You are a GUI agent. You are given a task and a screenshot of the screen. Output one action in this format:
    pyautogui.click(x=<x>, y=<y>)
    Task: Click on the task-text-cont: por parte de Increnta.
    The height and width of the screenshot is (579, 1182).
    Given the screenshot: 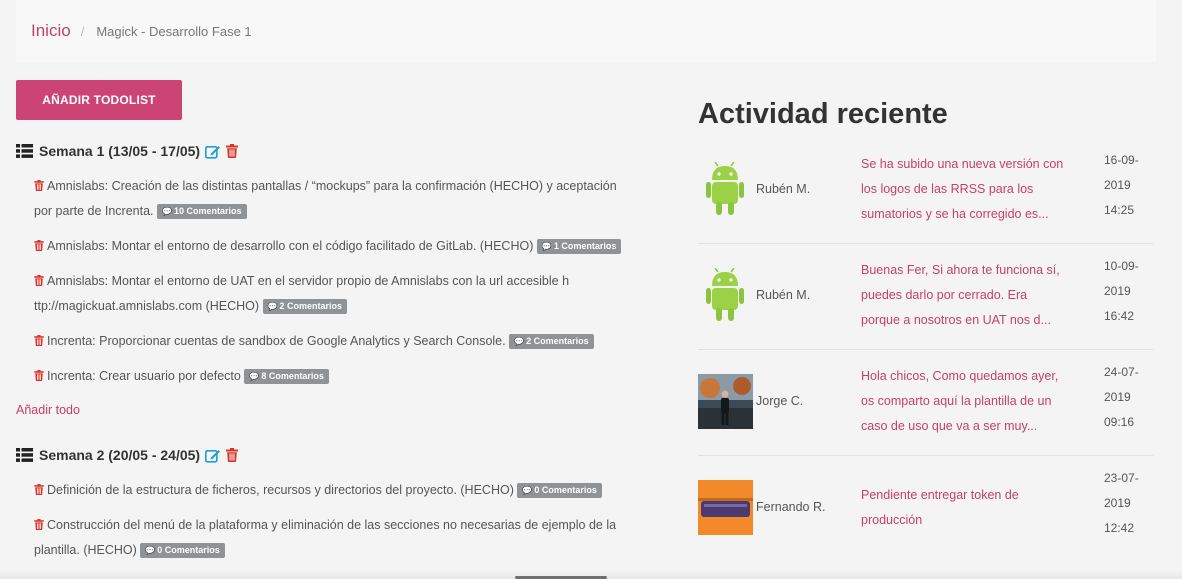 What is the action you would take?
    pyautogui.click(x=94, y=211)
    